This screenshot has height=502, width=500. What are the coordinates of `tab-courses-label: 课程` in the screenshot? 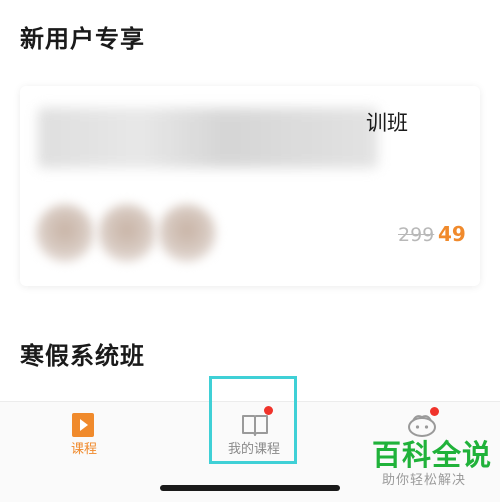 It's located at (83, 449).